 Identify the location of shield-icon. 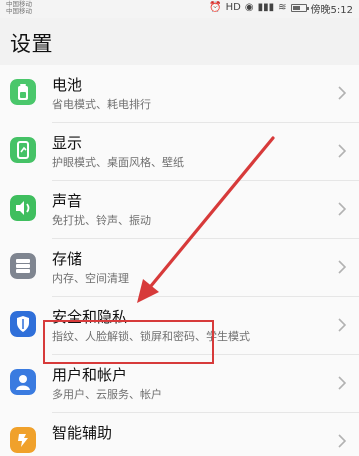
(23, 324).